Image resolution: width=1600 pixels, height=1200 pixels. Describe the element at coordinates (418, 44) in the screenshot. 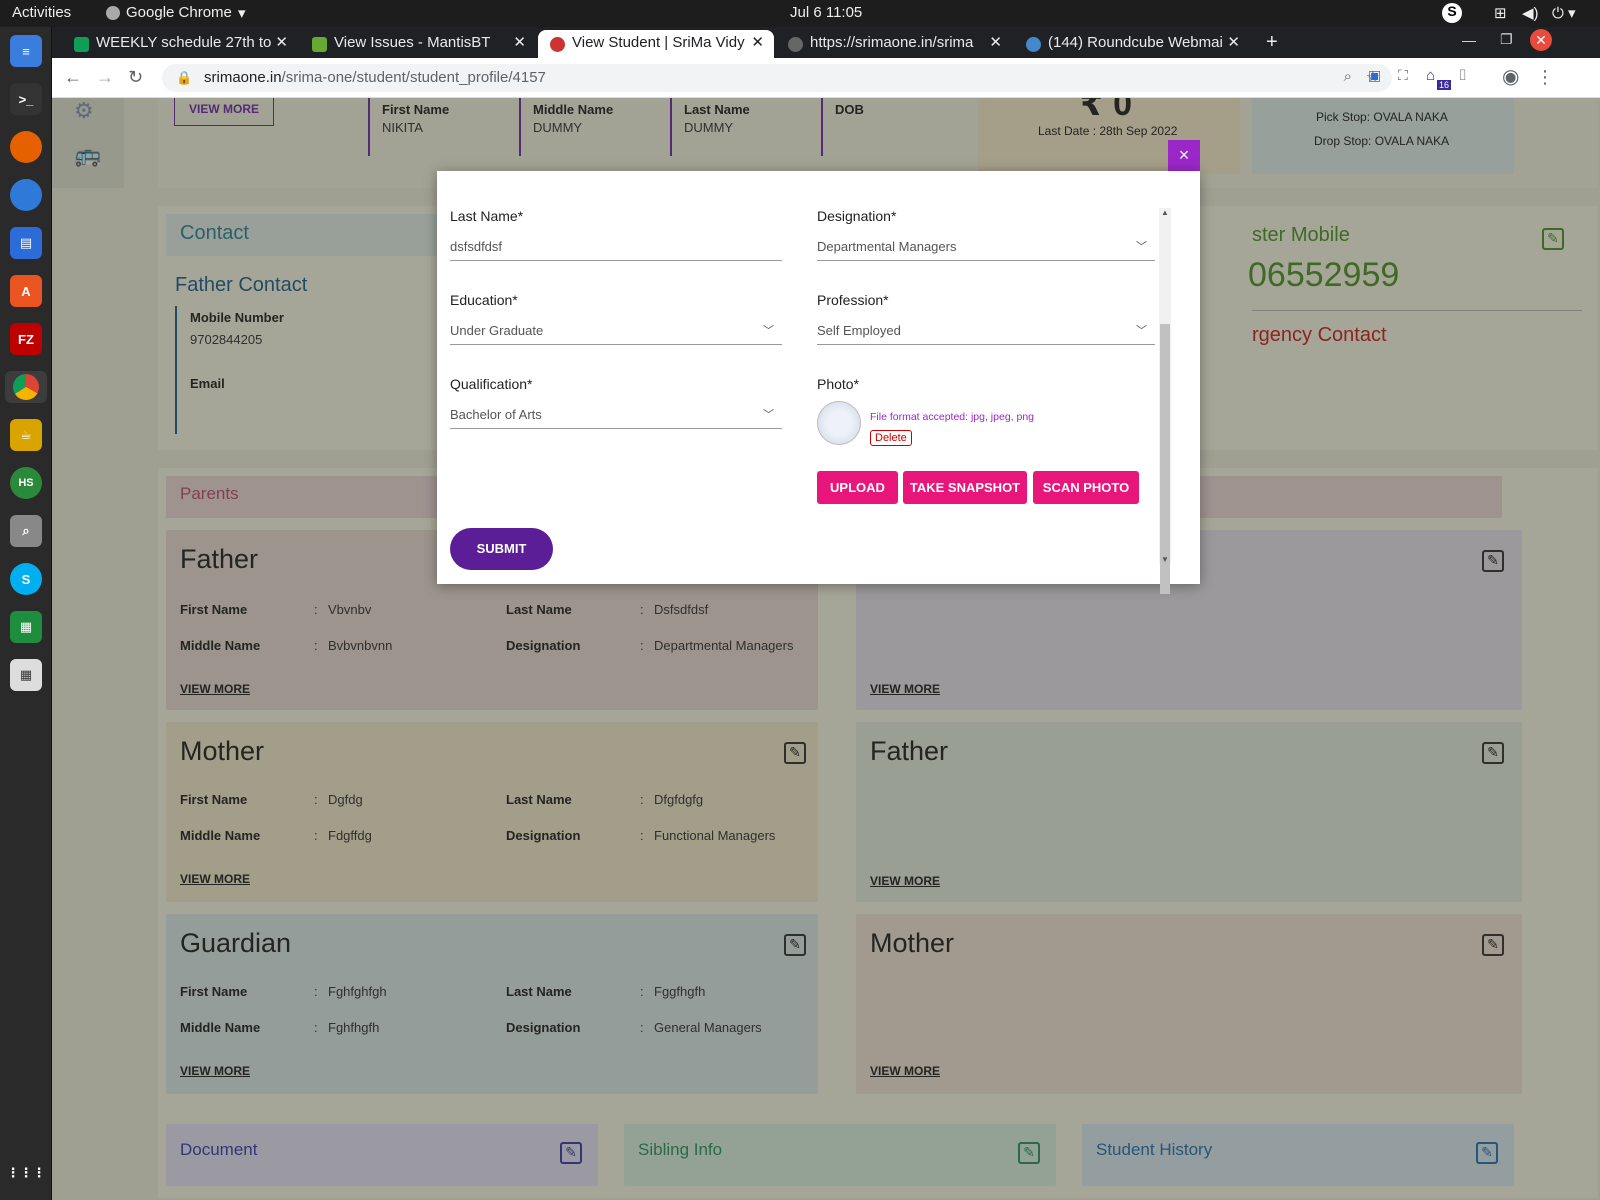

I see `tab-mantis: View Issues - MantisBT ✕` at that location.